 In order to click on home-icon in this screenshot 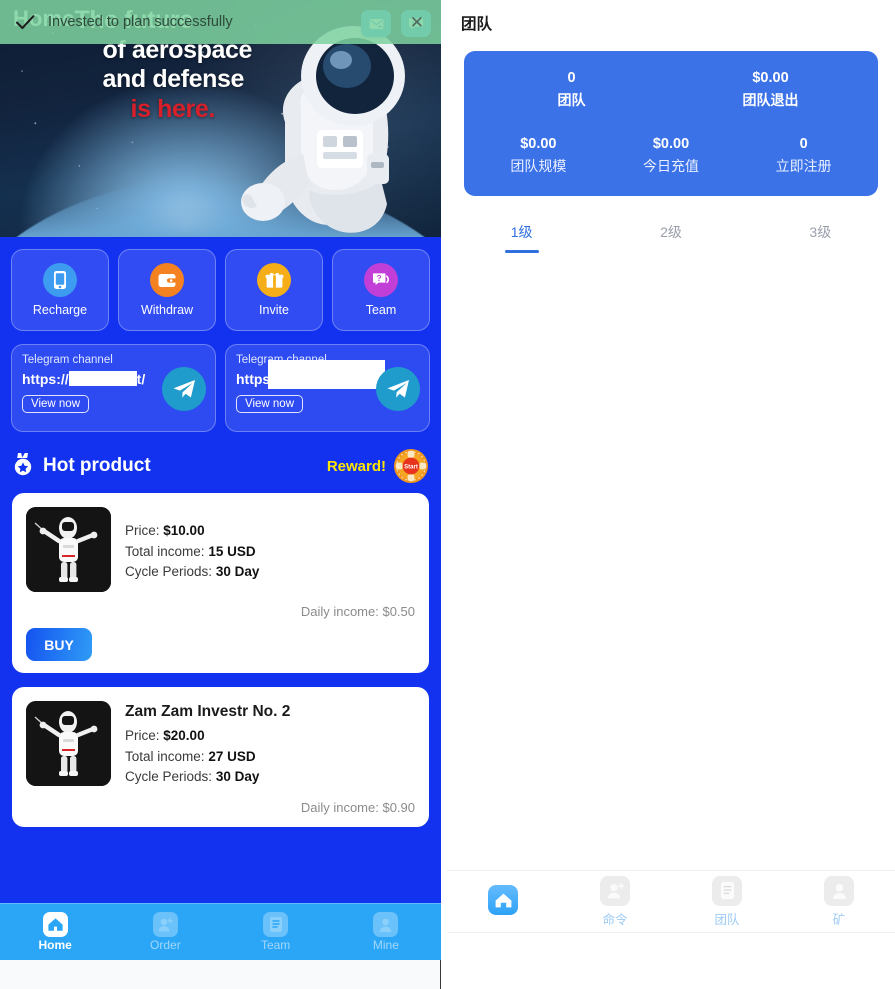, I will do `click(503, 900)`.